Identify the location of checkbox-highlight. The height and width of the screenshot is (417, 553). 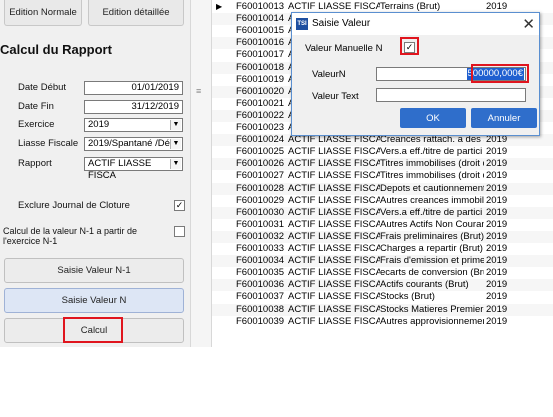
(409, 46).